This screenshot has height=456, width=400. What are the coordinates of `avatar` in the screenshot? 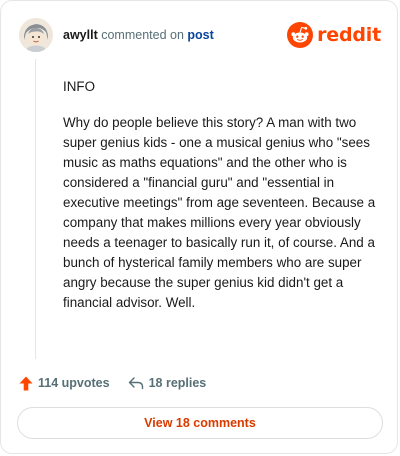 It's located at (36, 35).